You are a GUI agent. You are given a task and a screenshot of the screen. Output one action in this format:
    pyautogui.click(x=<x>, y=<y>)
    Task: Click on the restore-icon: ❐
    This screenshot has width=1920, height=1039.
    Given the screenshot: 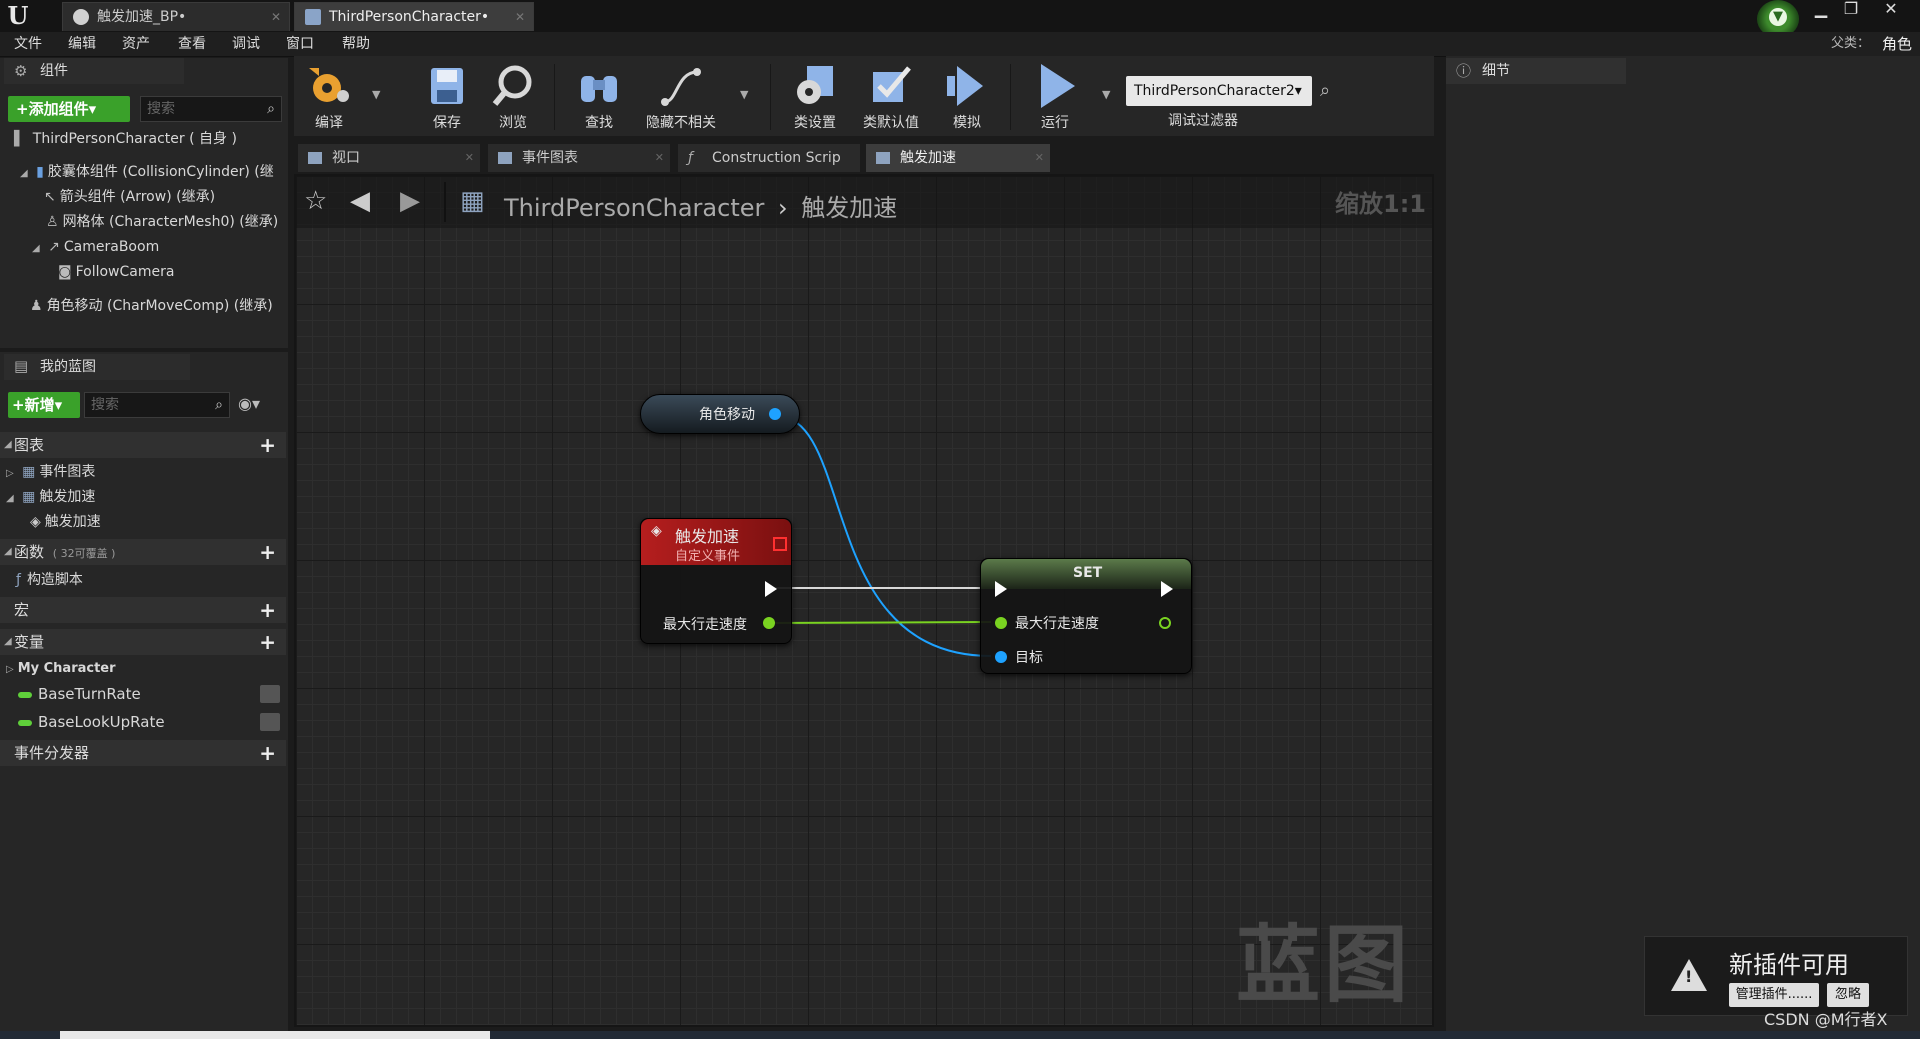 What is the action you would take?
    pyautogui.click(x=1851, y=10)
    